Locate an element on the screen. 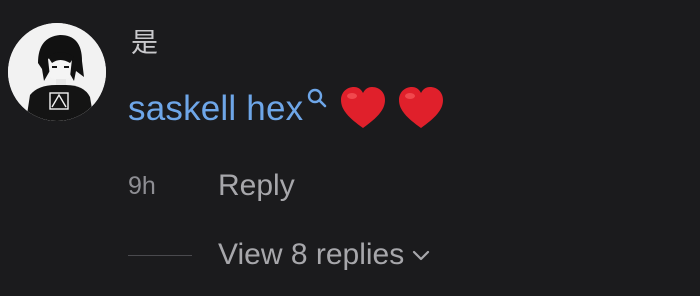 The height and width of the screenshot is (296, 700). comment-body: saskell hex is located at coordinates (286, 108).